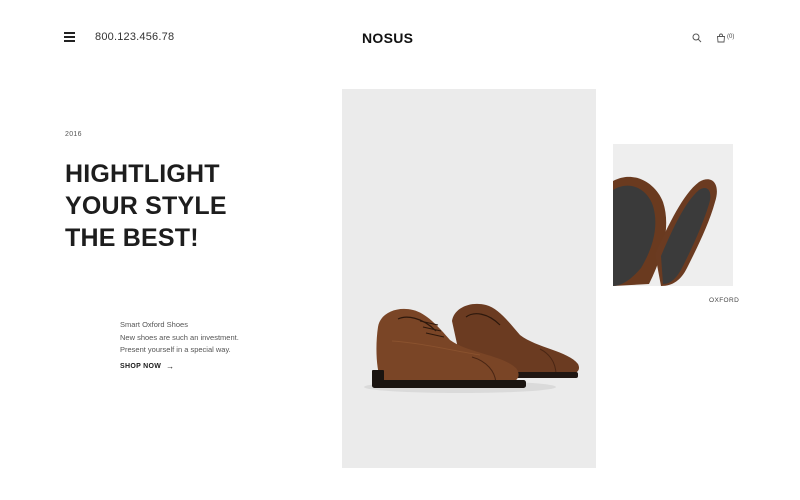  What do you see at coordinates (387, 38) in the screenshot?
I see `site-logo: NOSUS` at bounding box center [387, 38].